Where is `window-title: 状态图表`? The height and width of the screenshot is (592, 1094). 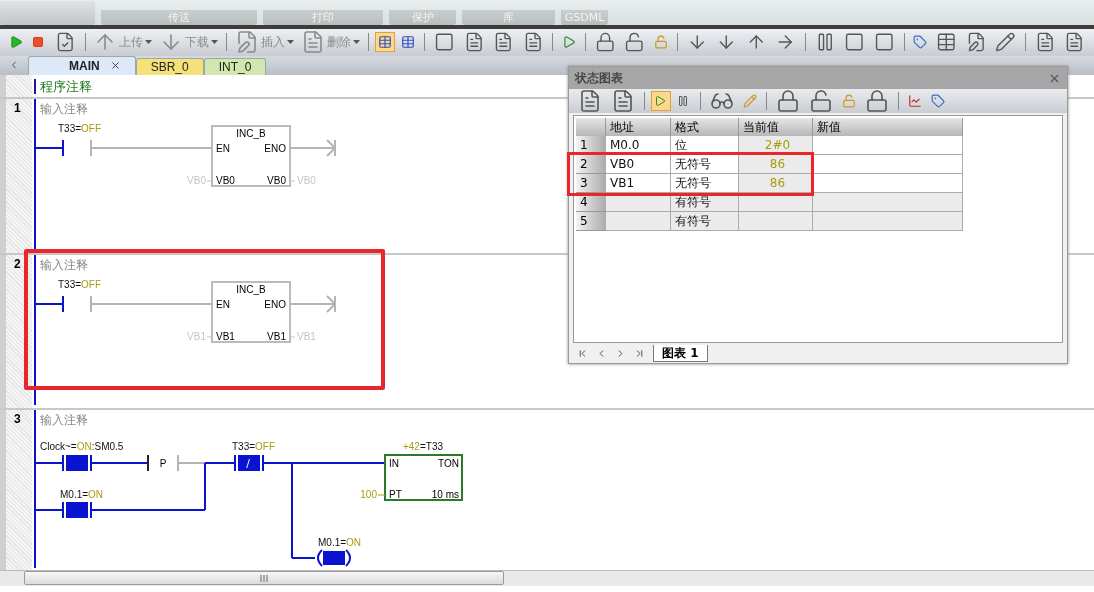
window-title: 状态图表 is located at coordinates (599, 78).